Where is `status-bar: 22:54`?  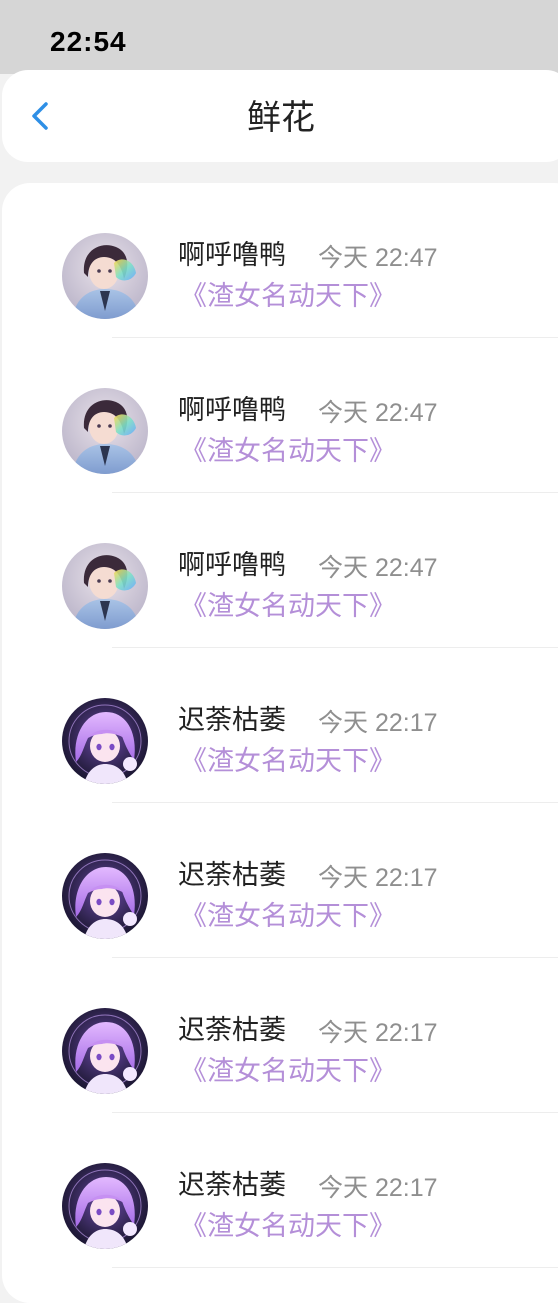
status-bar: 22:54 is located at coordinates (279, 37).